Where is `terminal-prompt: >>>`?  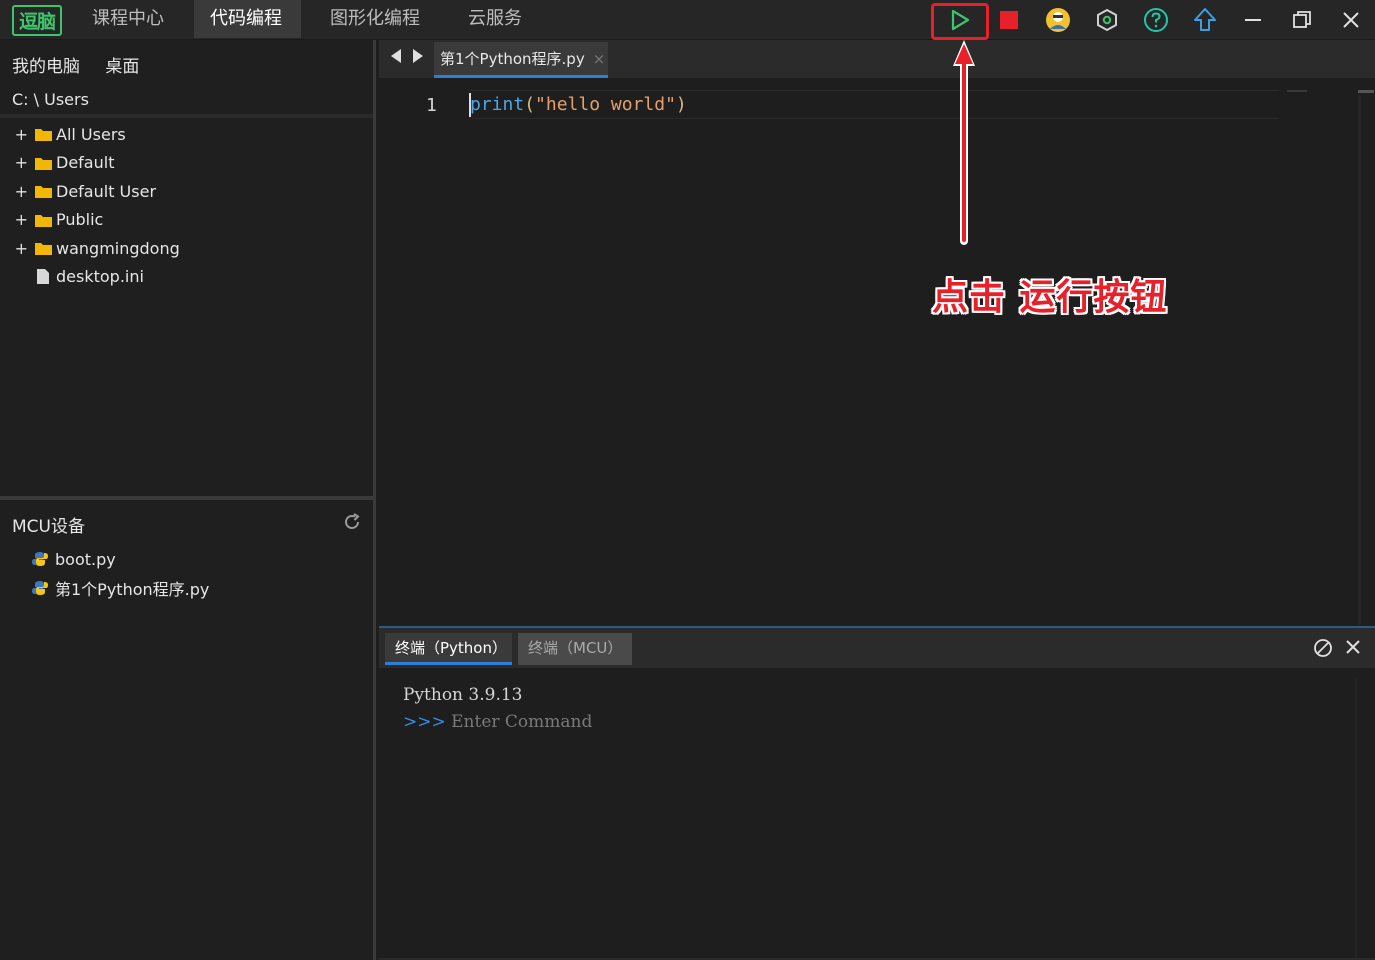
terminal-prompt: >>> is located at coordinates (424, 722).